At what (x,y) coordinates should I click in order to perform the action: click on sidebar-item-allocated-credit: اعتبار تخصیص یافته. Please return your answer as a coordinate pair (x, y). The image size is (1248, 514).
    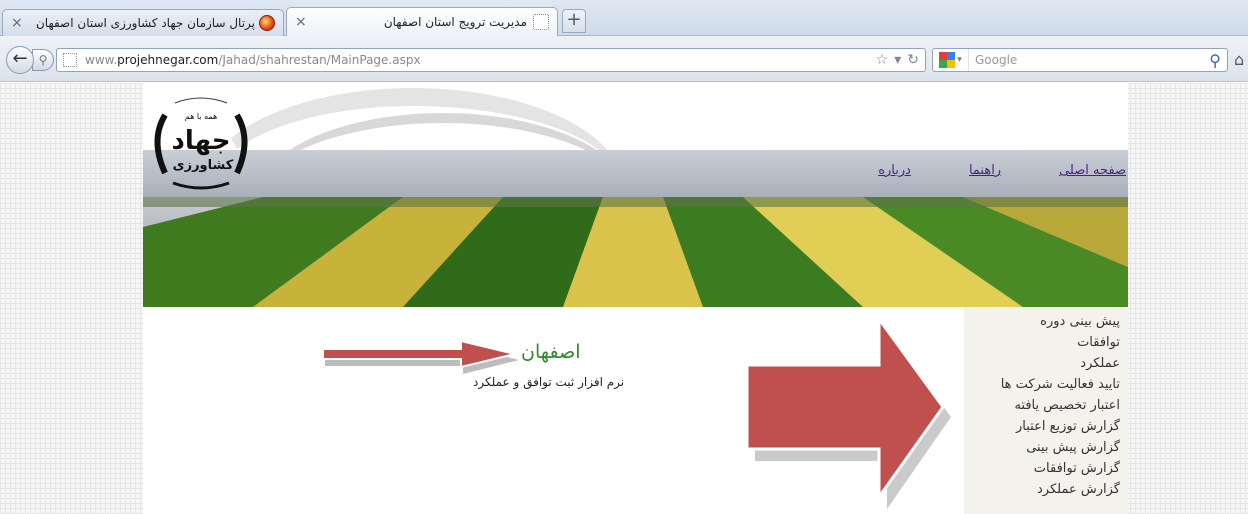
    Looking at the image, I should click on (1042, 405).